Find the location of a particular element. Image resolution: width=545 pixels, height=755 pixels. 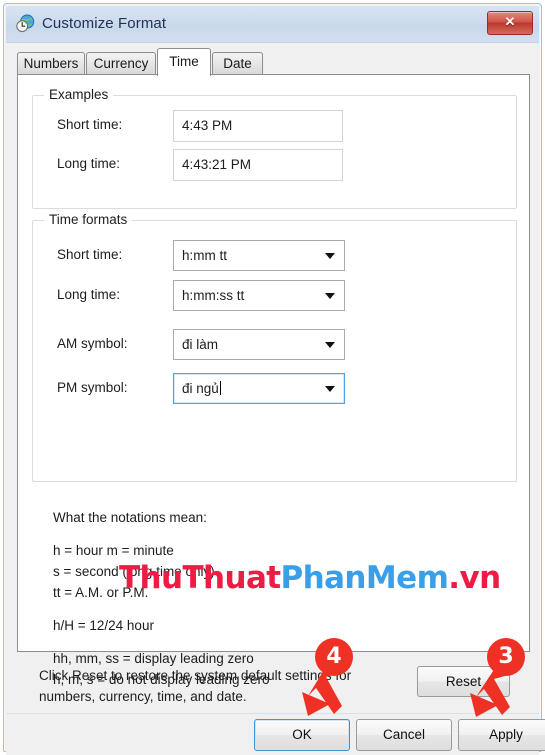

examples-short-time-label: Short time: is located at coordinates (90, 124).